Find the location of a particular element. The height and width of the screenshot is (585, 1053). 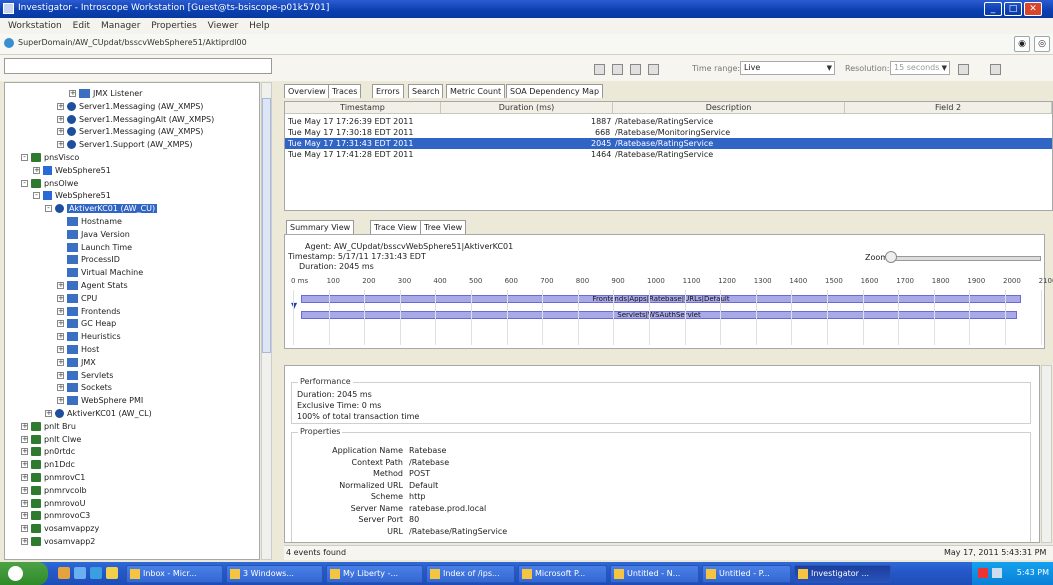

tab-tree-view: Tree View is located at coordinates (443, 227).